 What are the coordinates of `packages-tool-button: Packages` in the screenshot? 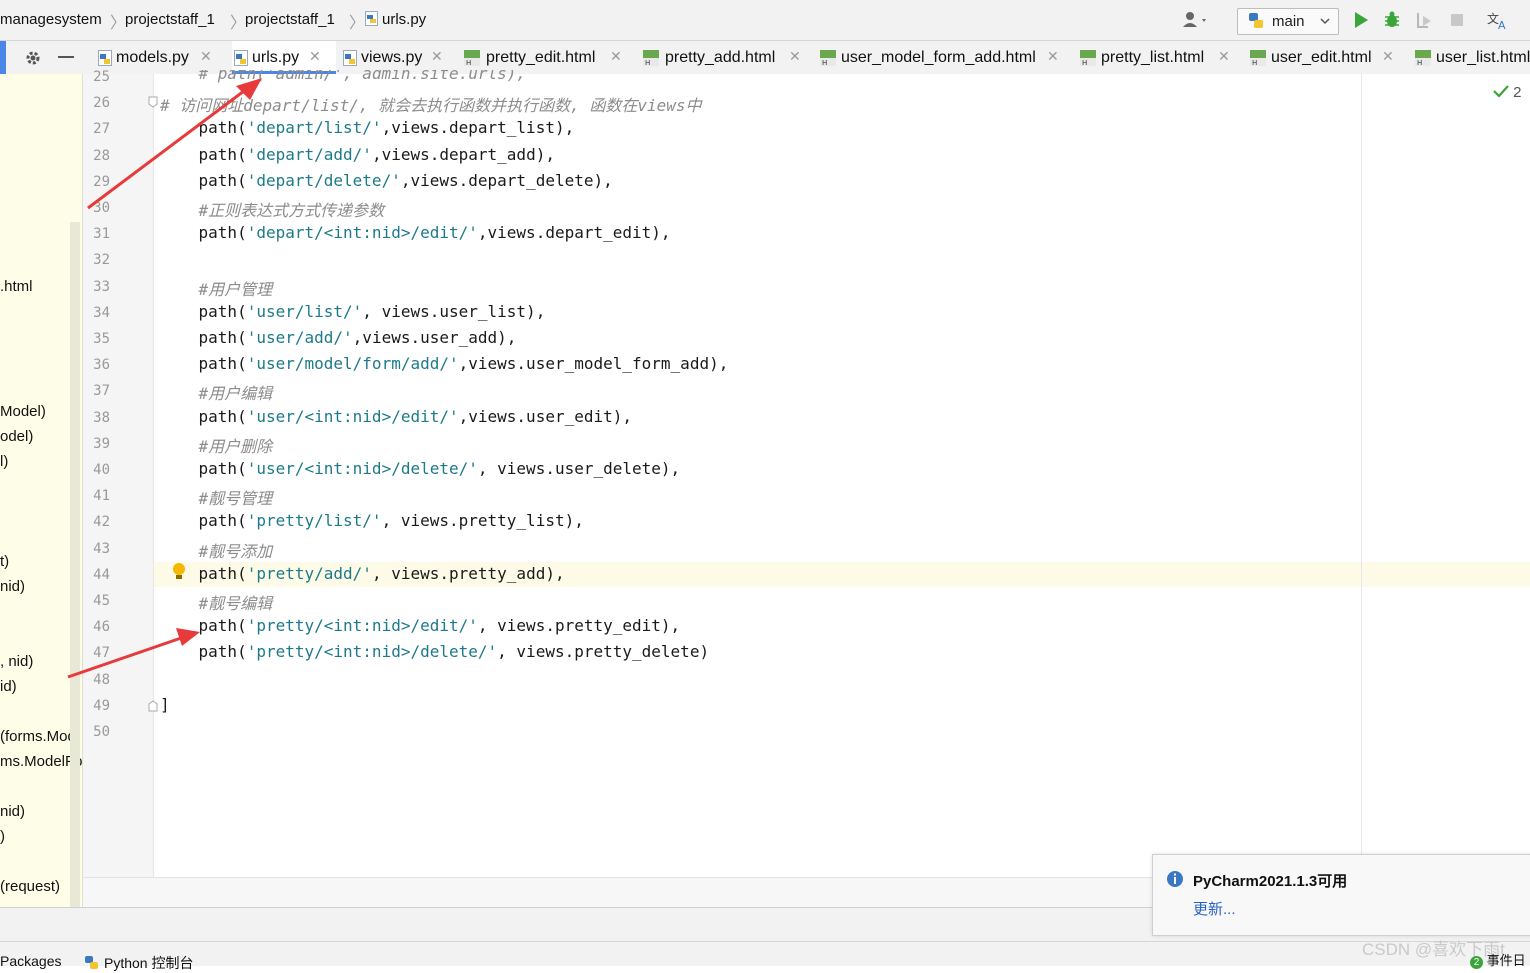 It's located at (30, 961).